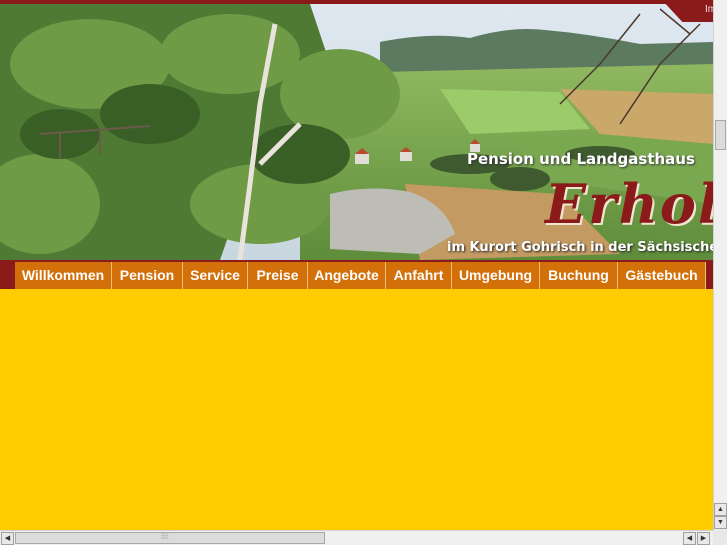 This screenshot has height=545, width=727. I want to click on nav-item-service: Service, so click(215, 275).